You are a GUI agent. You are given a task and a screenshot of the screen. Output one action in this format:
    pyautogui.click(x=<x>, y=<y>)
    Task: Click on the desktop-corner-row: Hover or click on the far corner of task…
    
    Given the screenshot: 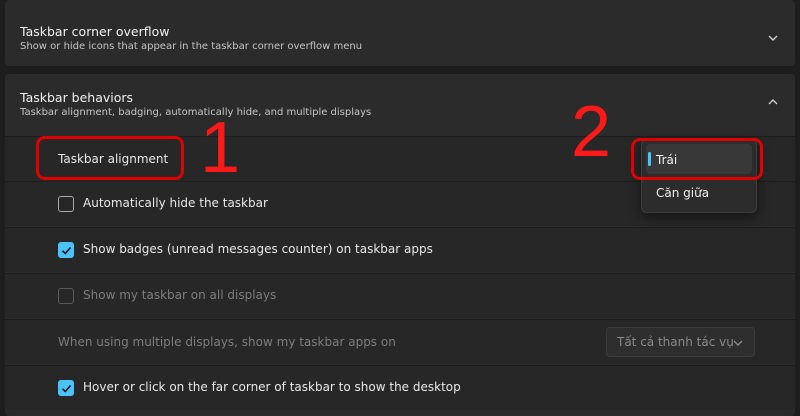 What is the action you would take?
    pyautogui.click(x=400, y=387)
    